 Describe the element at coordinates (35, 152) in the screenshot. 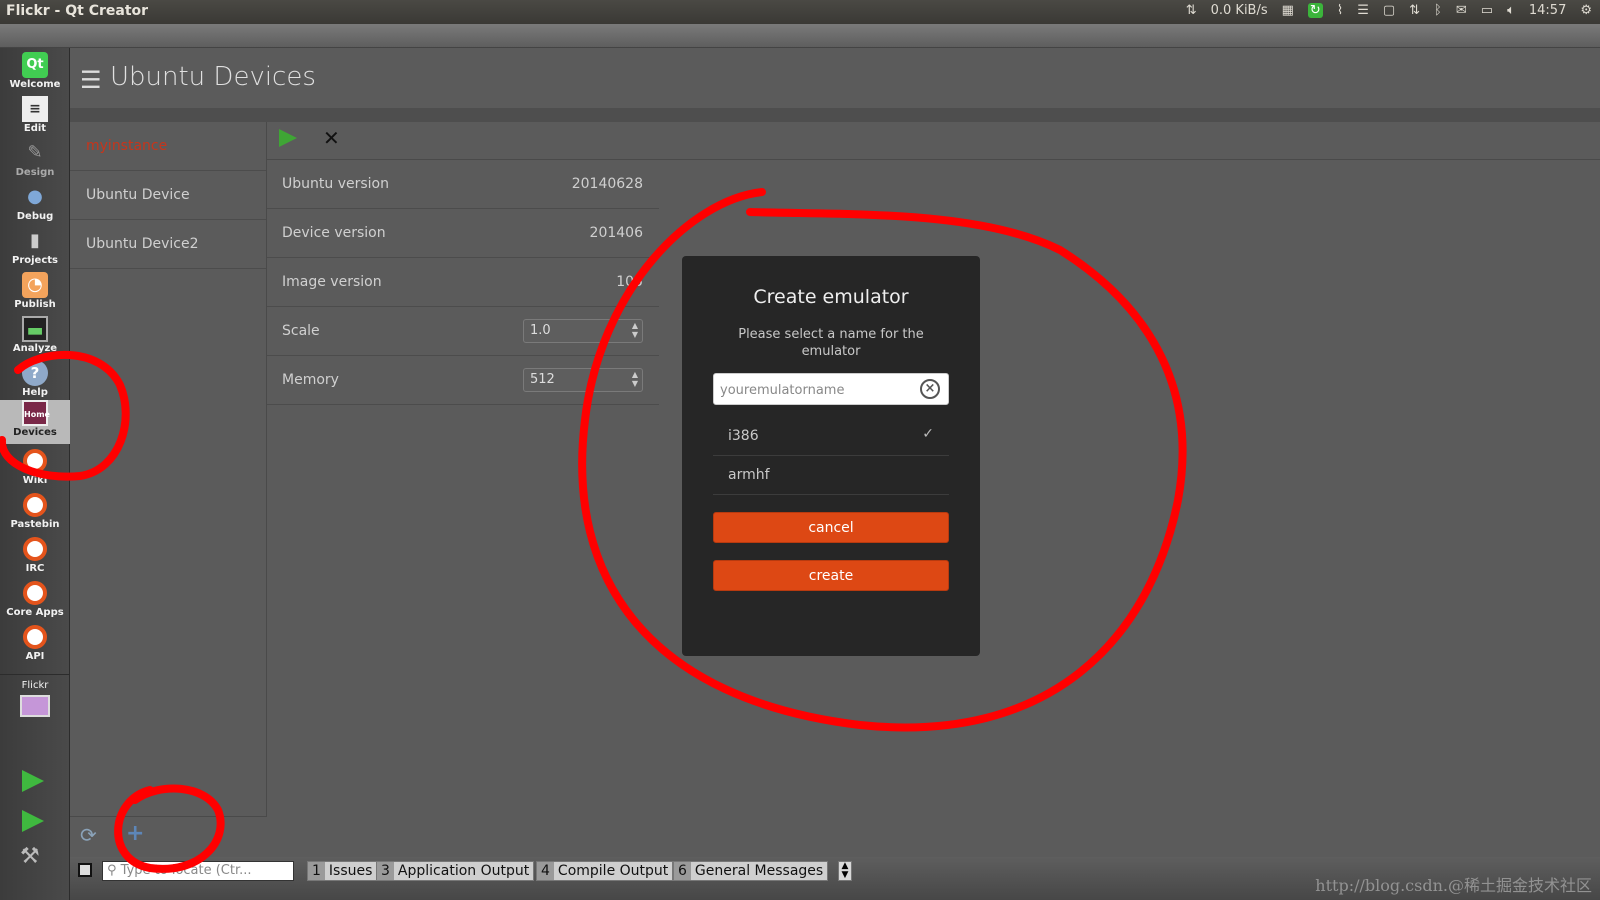

I see `design-pencil-icon: ✎` at that location.